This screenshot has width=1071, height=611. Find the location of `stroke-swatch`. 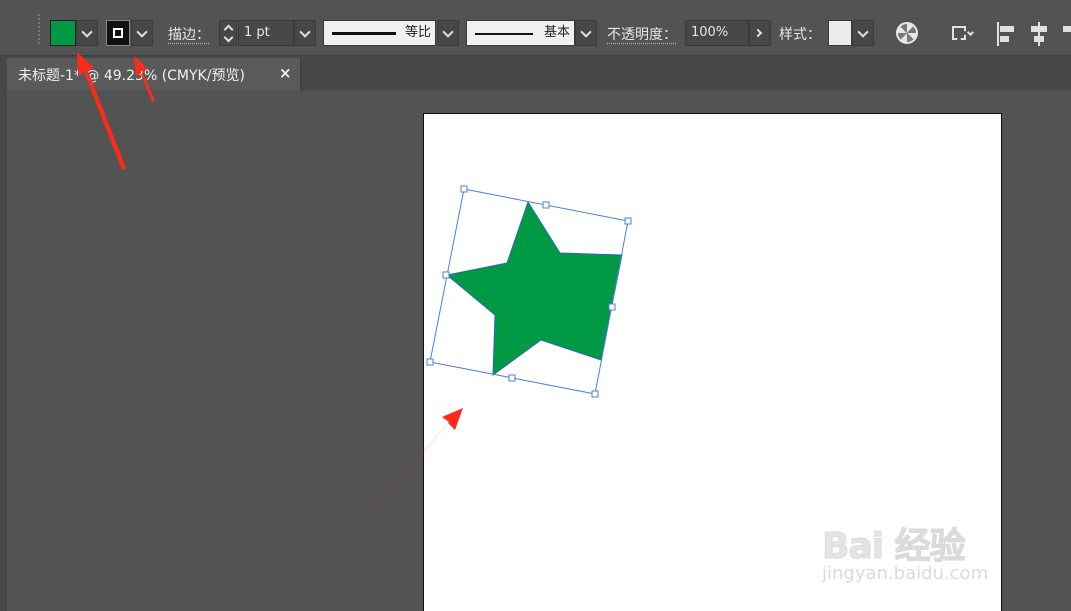

stroke-swatch is located at coordinates (118, 33).